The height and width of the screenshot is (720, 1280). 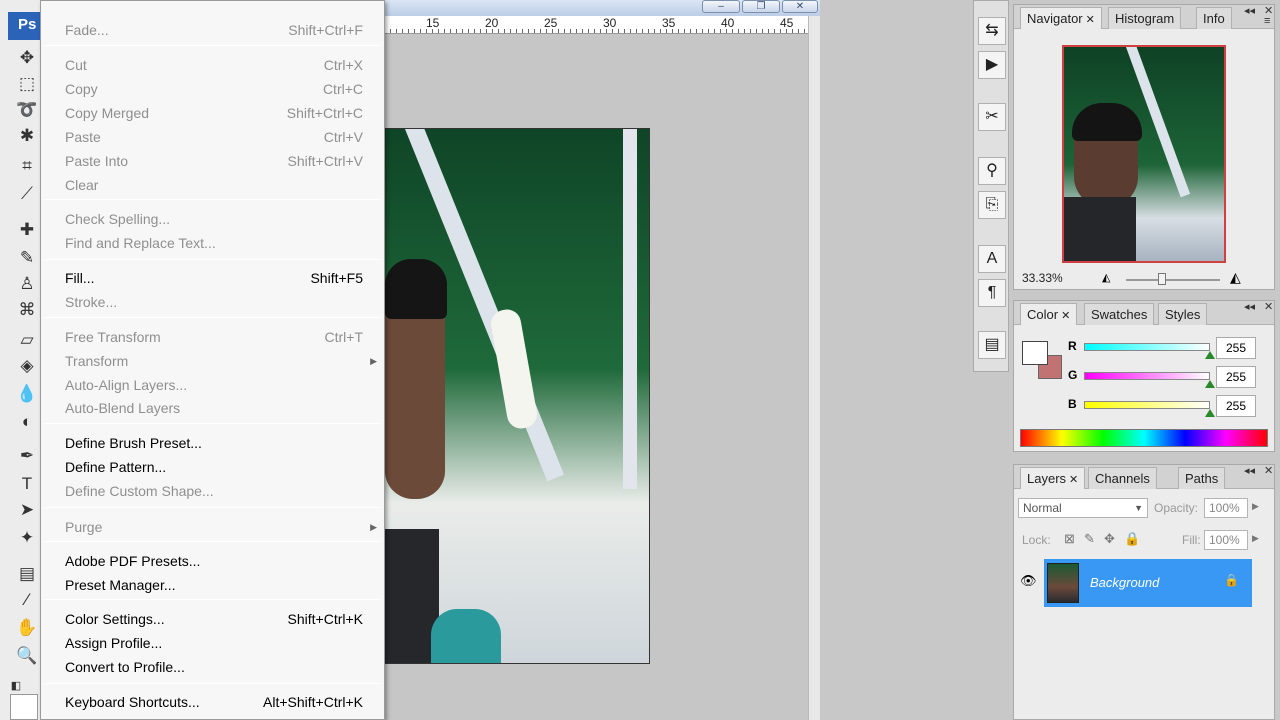 What do you see at coordinates (27, 340) in the screenshot?
I see `eraser-tool-icon: ▱` at bounding box center [27, 340].